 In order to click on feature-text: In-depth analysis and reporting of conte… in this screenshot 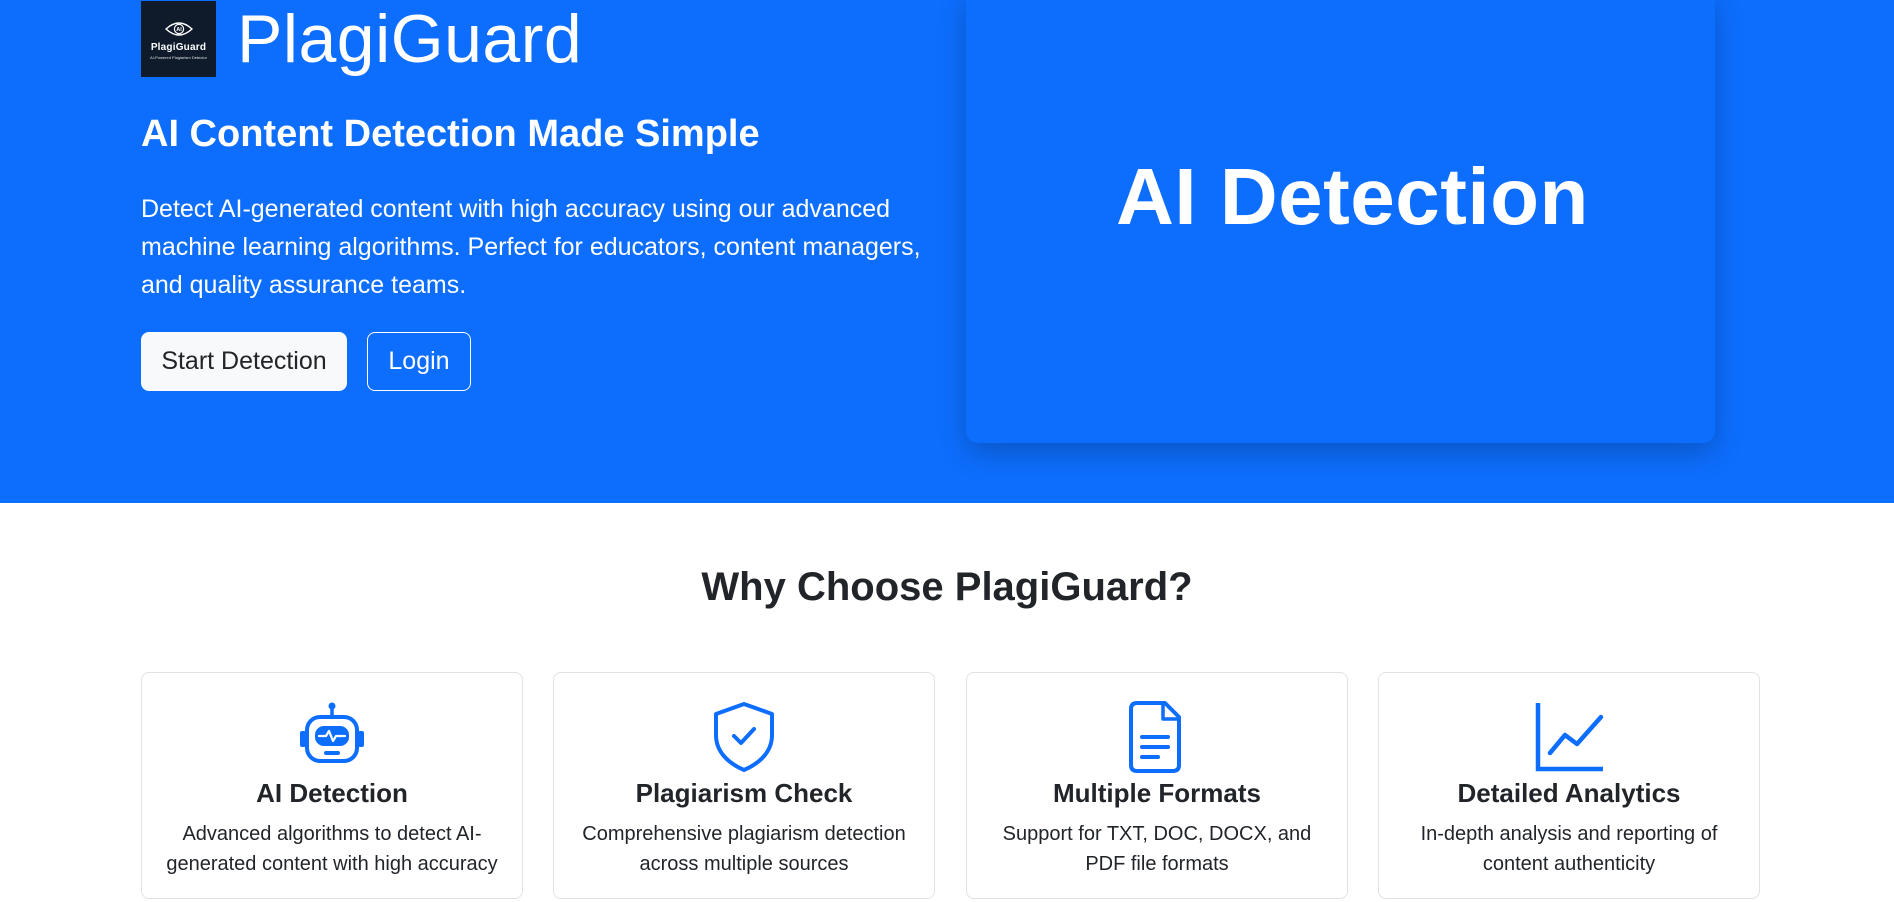, I will do `click(1569, 849)`.